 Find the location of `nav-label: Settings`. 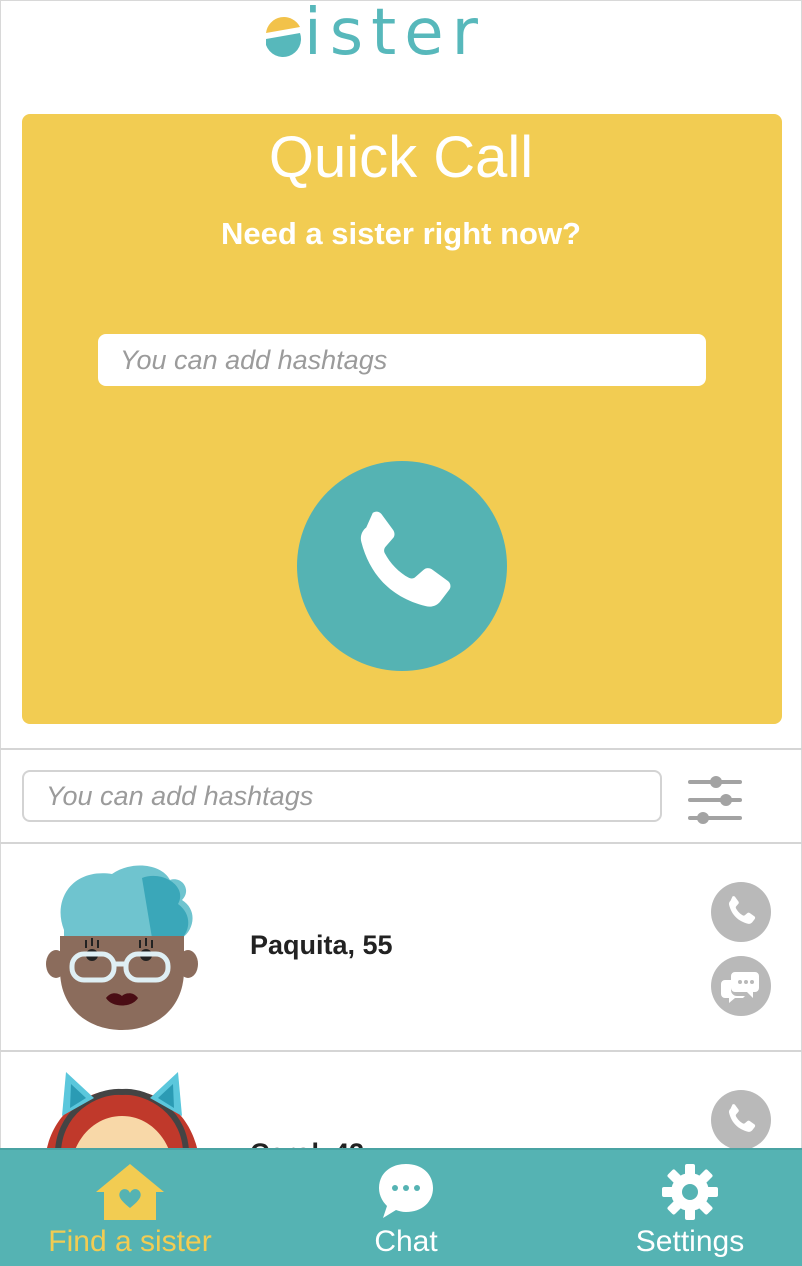

nav-label: Settings is located at coordinates (690, 1241).